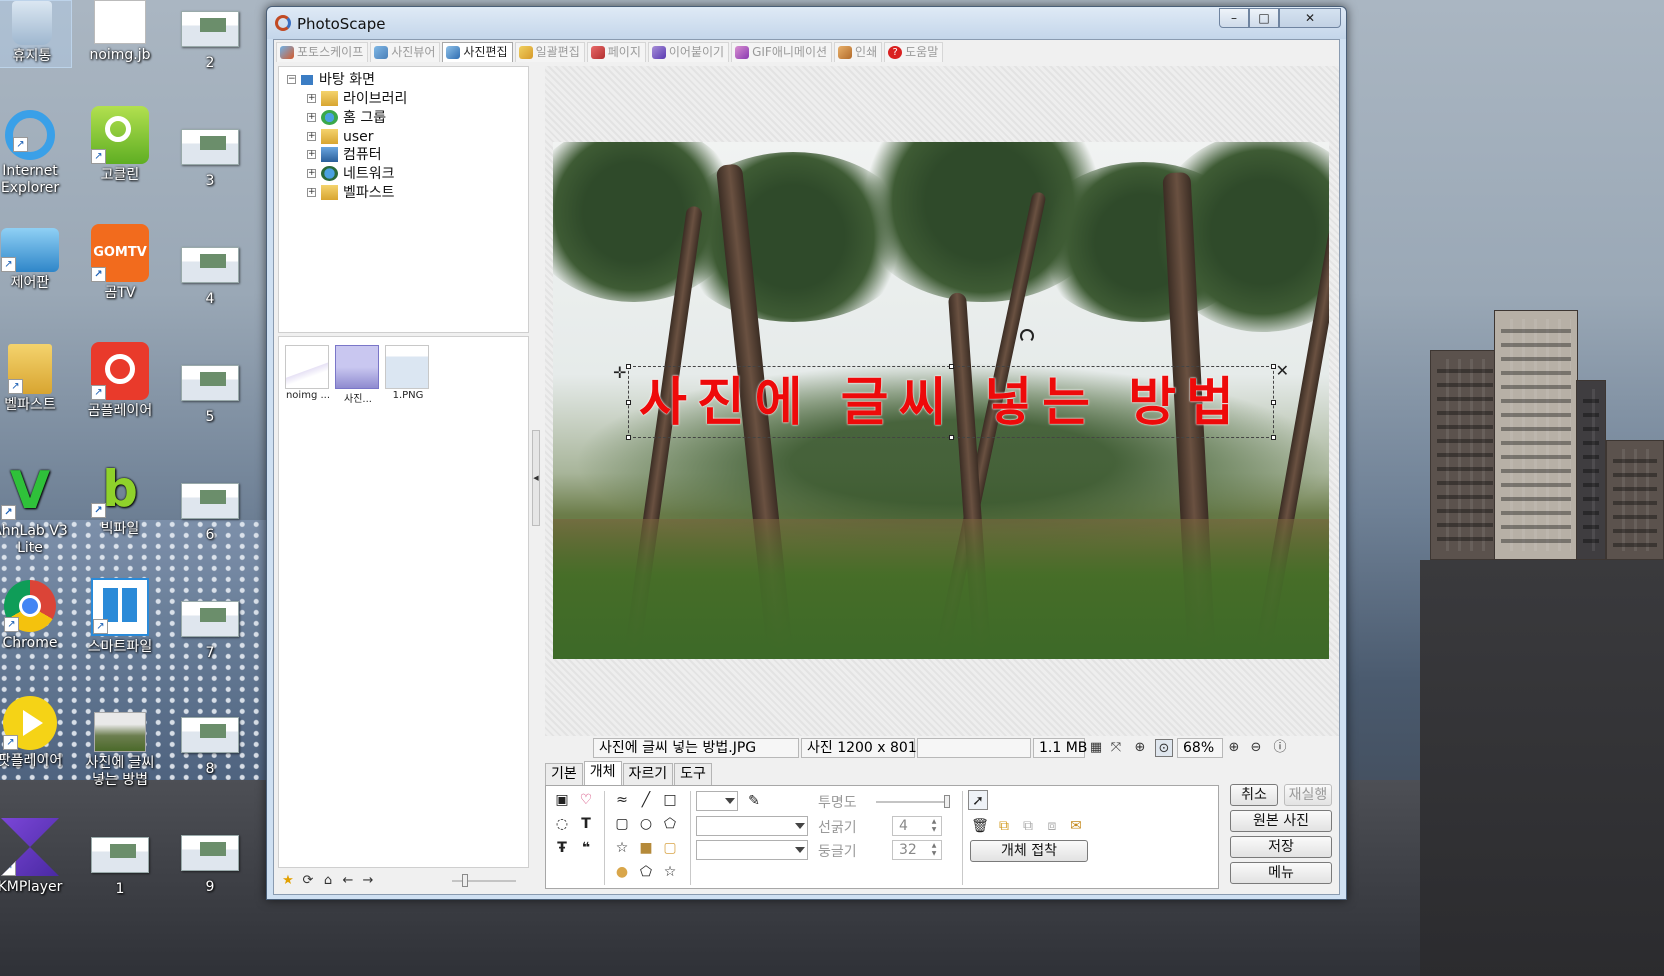  Describe the element at coordinates (1234, 748) in the screenshot. I see `zoom-in-icon: ⊕` at that location.